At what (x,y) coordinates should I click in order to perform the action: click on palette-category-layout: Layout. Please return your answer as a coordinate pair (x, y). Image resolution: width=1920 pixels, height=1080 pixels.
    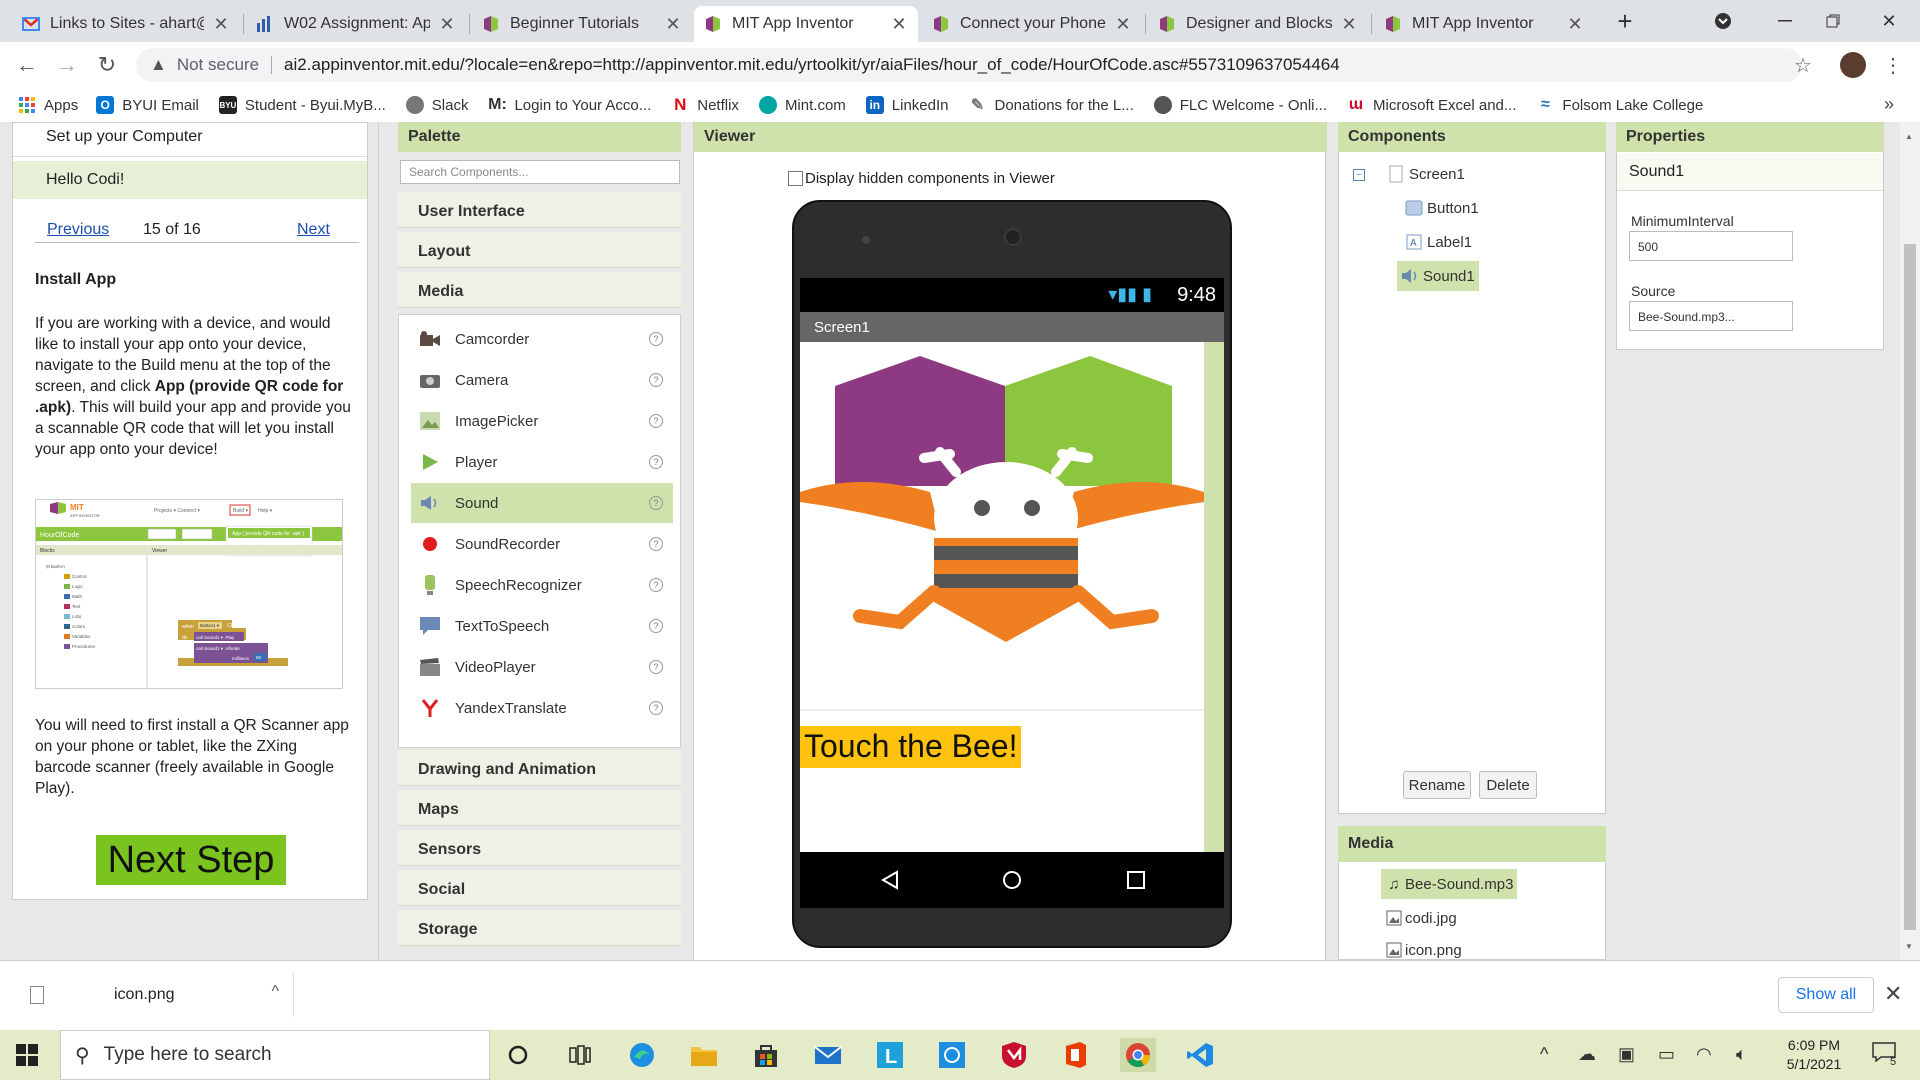
    Looking at the image, I should click on (539, 250).